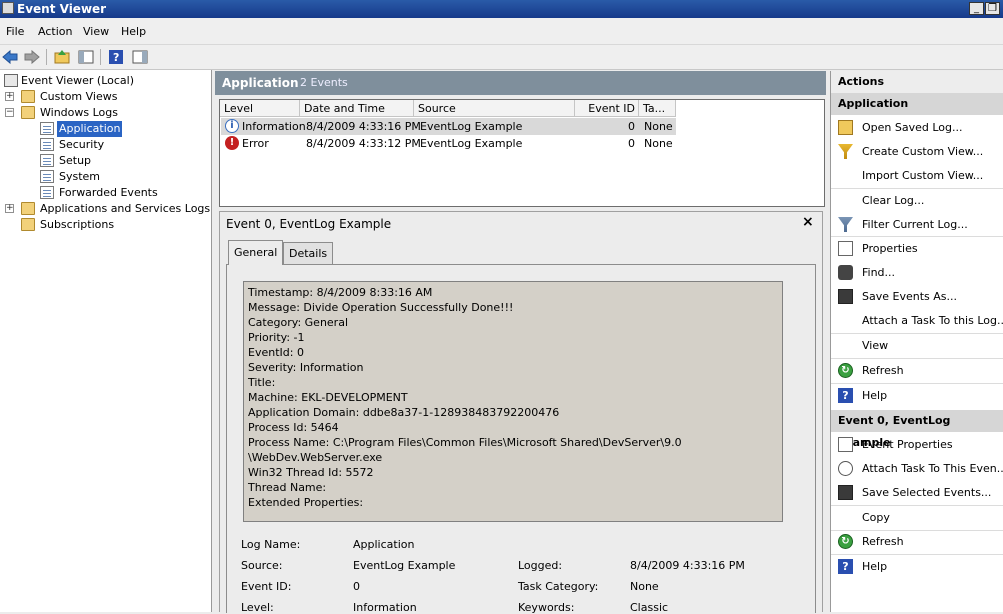 The image size is (1003, 614). I want to click on tree-label: Forwarded Events, so click(108, 192).